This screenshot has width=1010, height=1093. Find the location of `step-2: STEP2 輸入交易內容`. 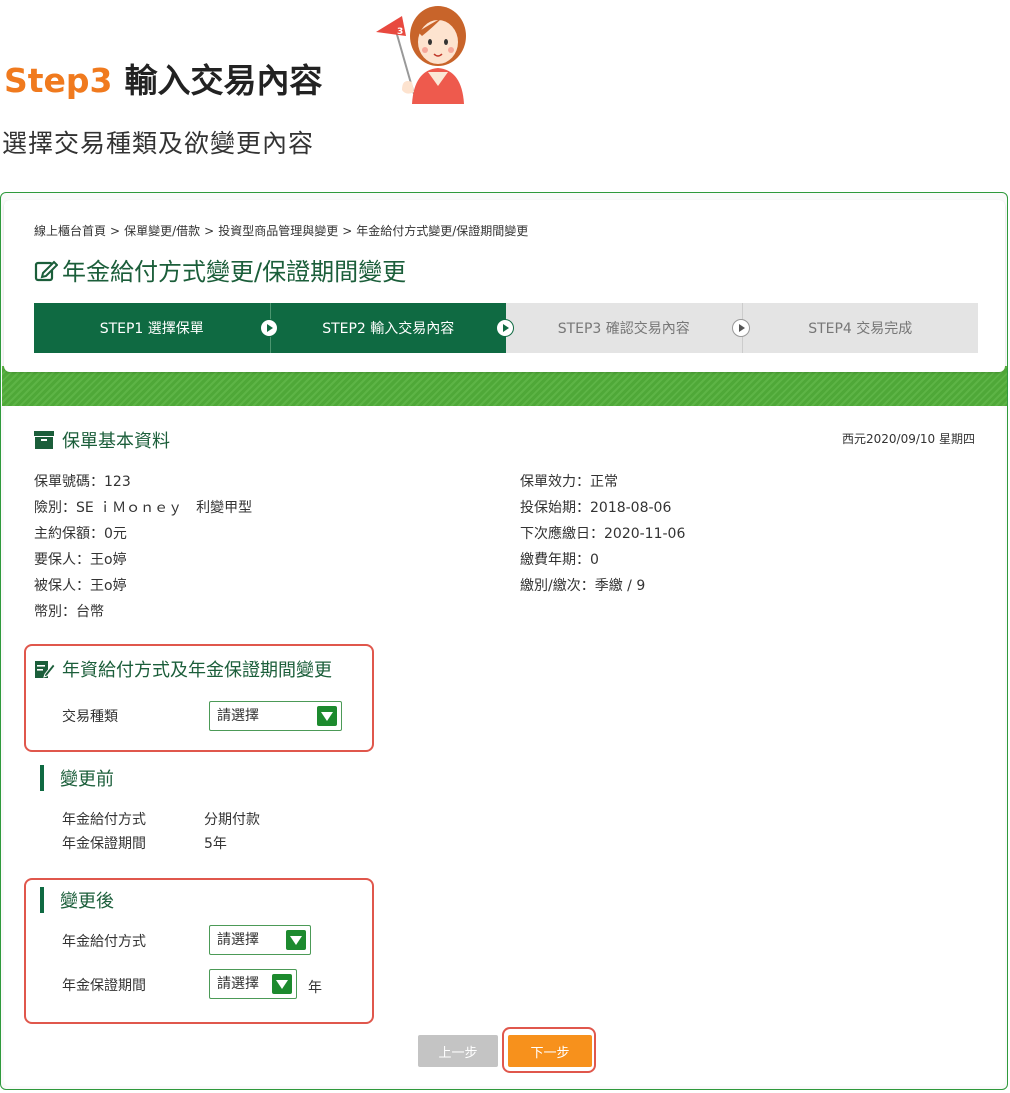

step-2: STEP2 輸入交易內容 is located at coordinates (391, 328).